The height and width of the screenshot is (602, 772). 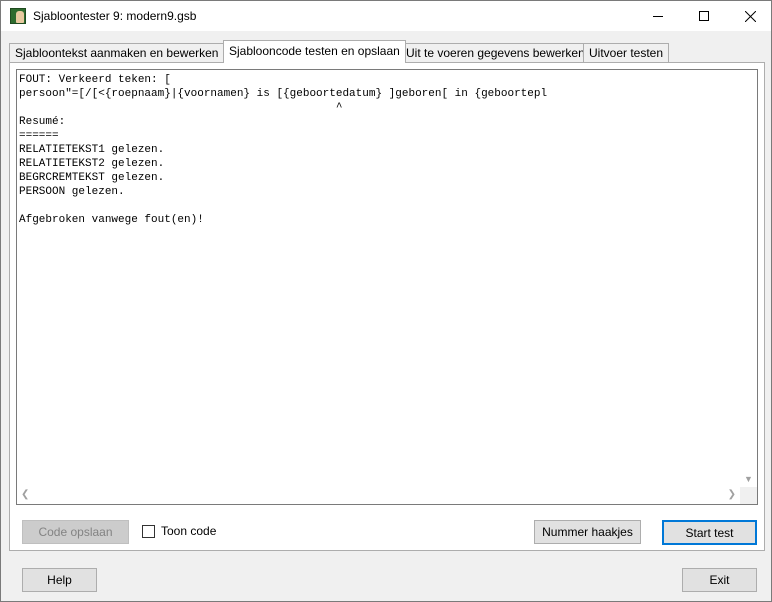 I want to click on maximize-icon, so click(x=704, y=16).